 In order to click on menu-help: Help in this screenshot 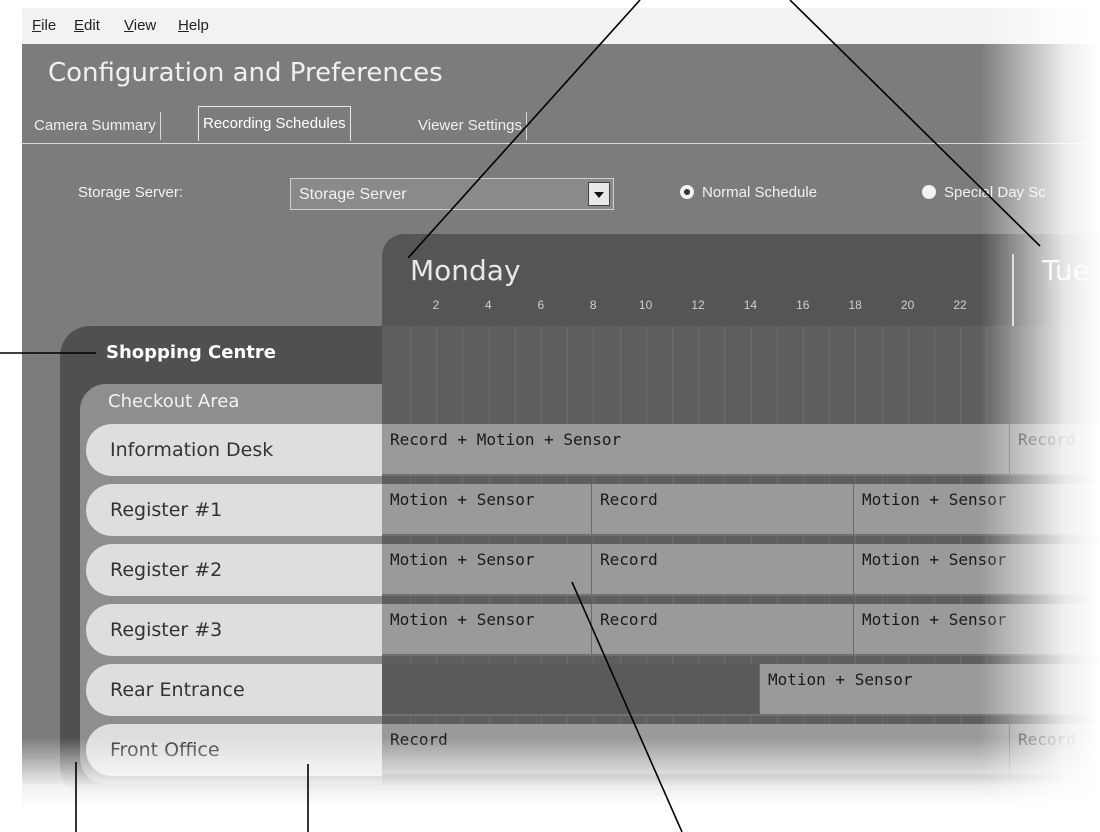, I will do `click(193, 25)`.